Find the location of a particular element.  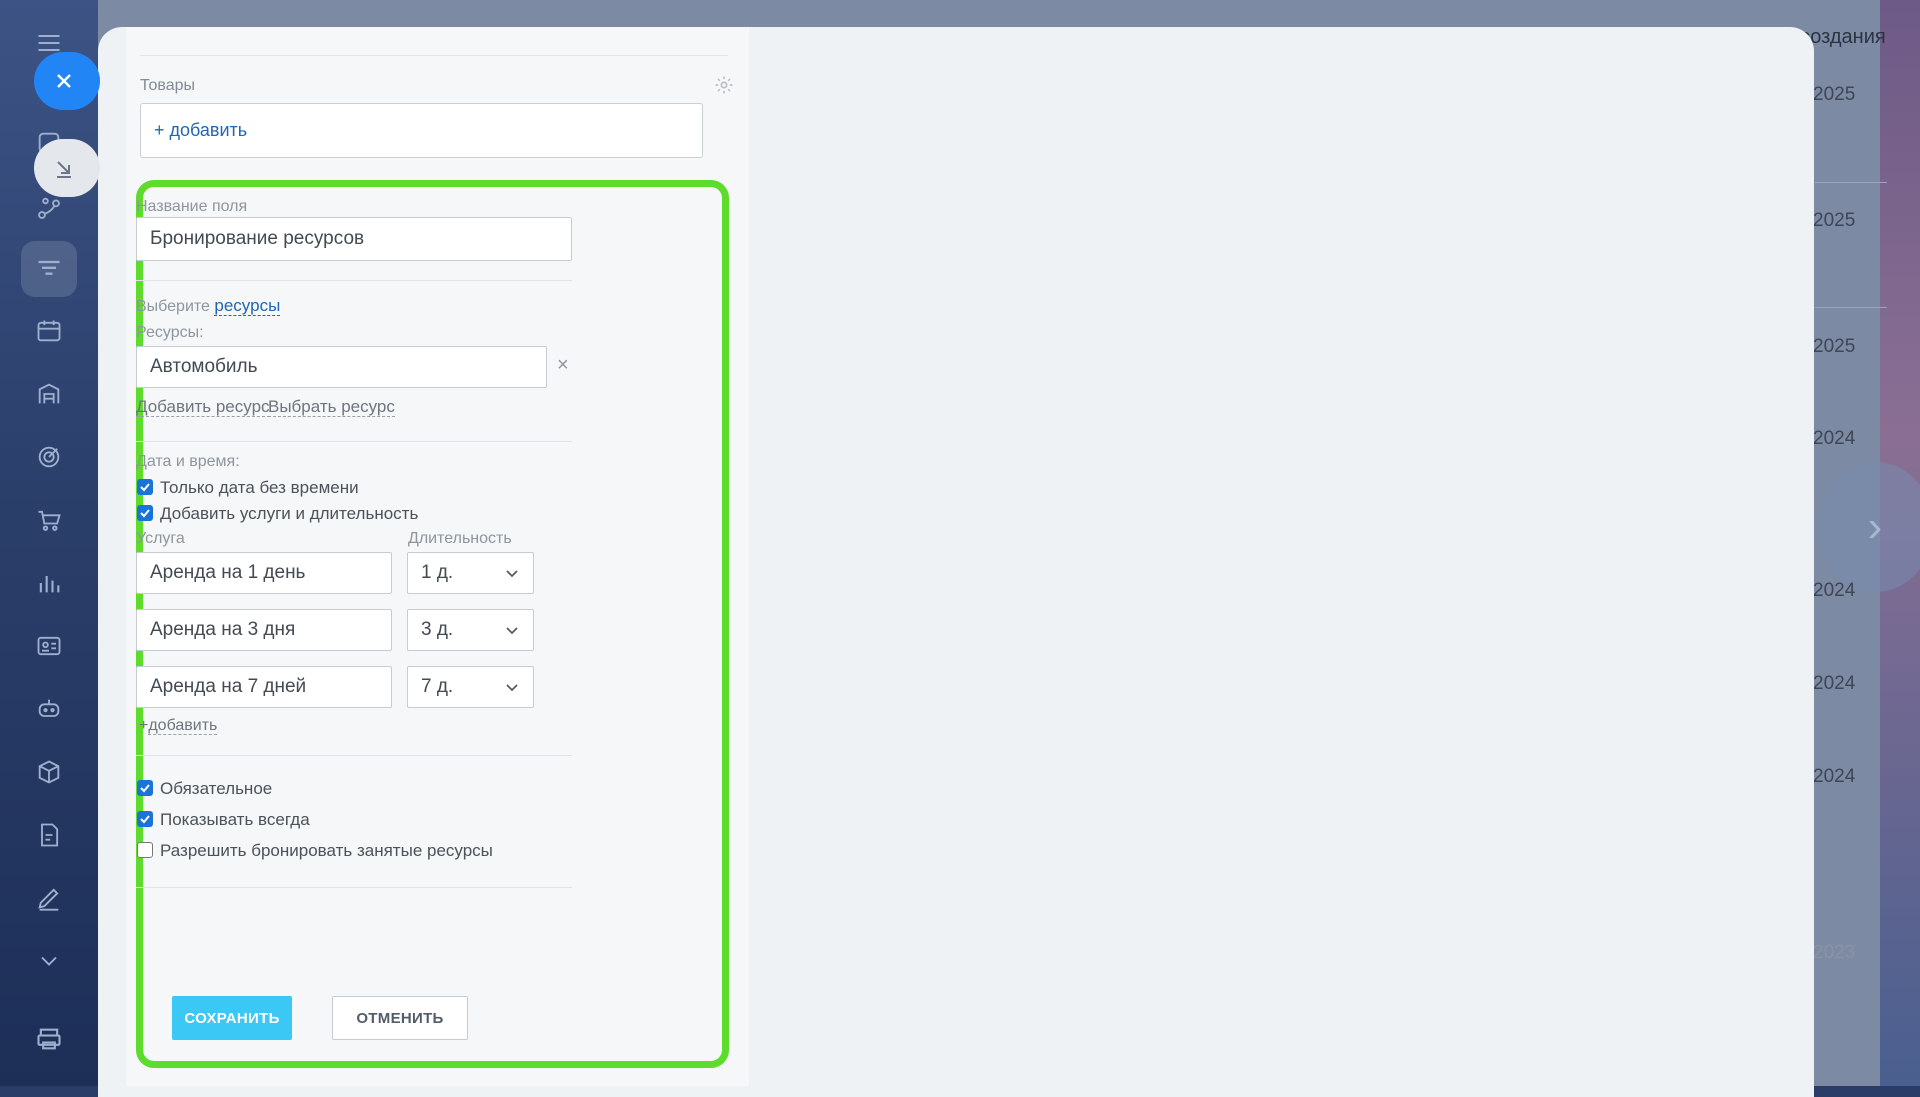

target-icon is located at coordinates (49, 457).